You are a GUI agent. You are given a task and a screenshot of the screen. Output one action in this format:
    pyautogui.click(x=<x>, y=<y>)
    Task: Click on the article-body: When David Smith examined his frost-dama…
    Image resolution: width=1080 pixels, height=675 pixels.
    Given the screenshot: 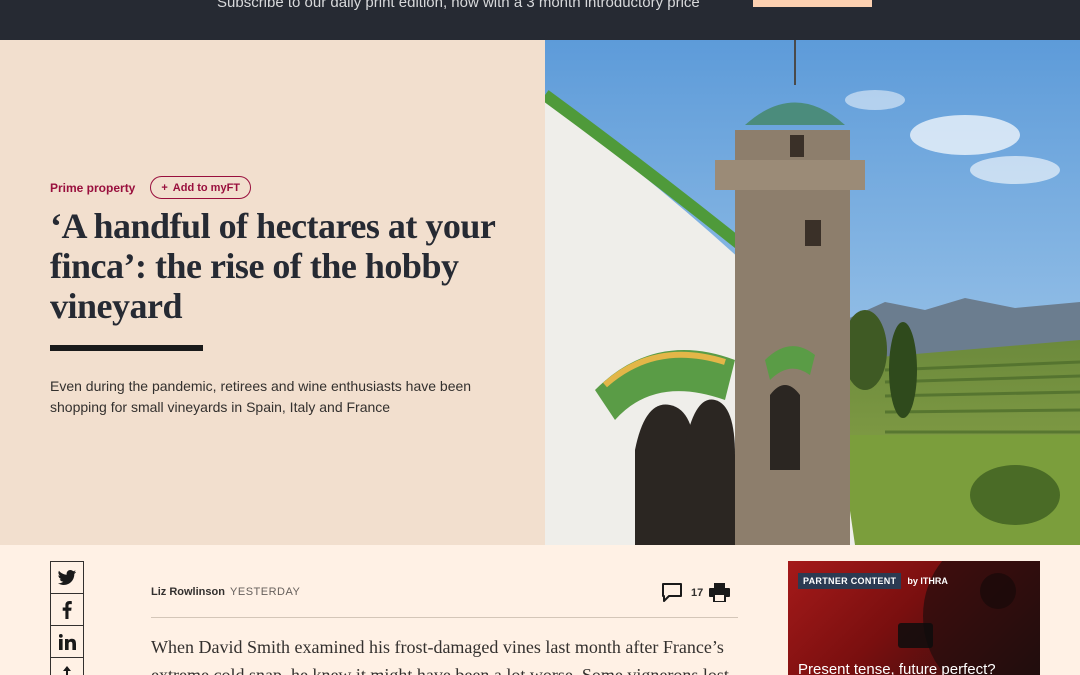 What is the action you would take?
    pyautogui.click(x=440, y=656)
    